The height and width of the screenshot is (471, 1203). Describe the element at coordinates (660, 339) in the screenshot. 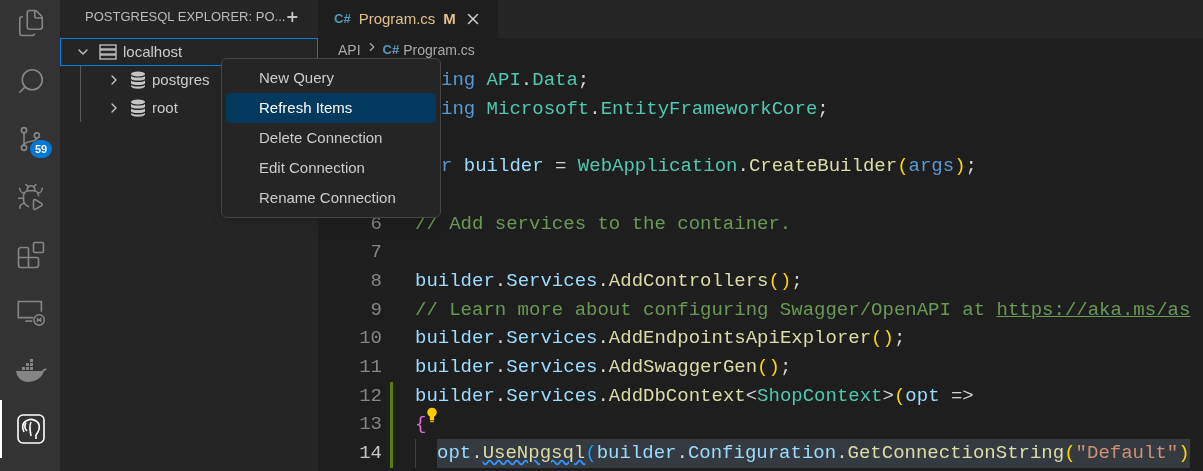

I see `code-line: builder.Services.AddEndpointsApiExplorer();` at that location.